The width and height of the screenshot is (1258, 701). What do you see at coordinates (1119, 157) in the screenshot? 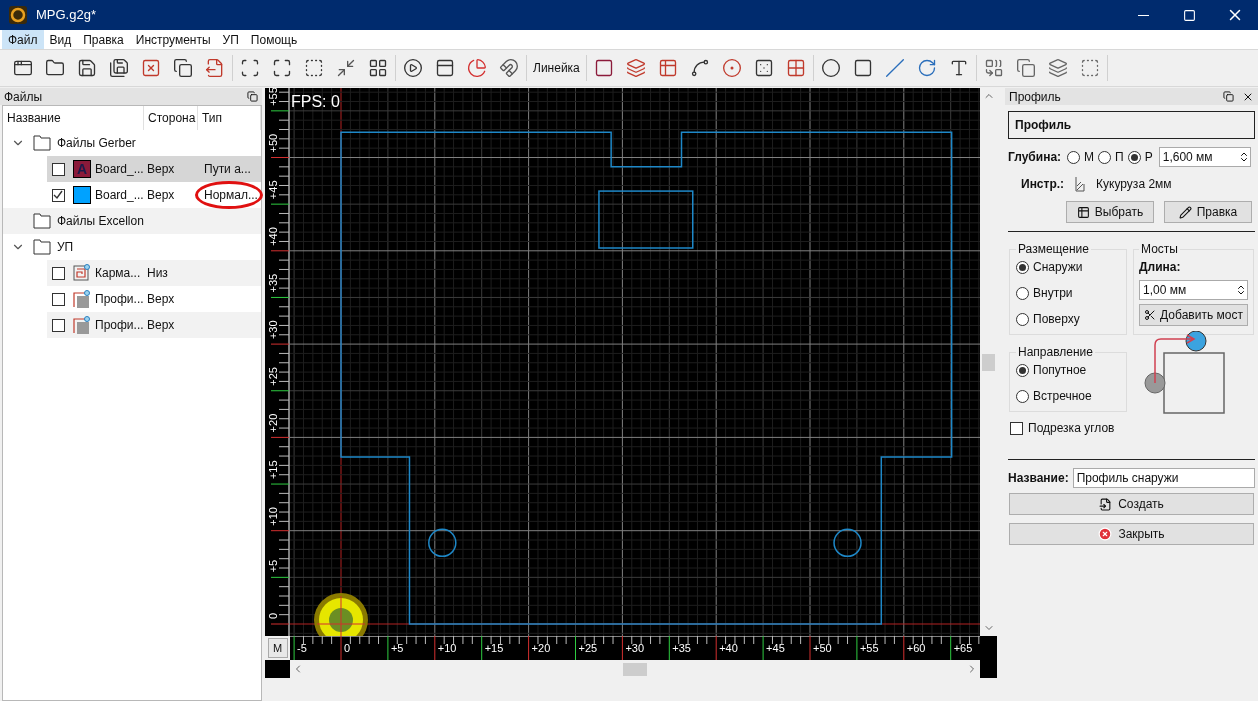
I see `radio-label: П` at bounding box center [1119, 157].